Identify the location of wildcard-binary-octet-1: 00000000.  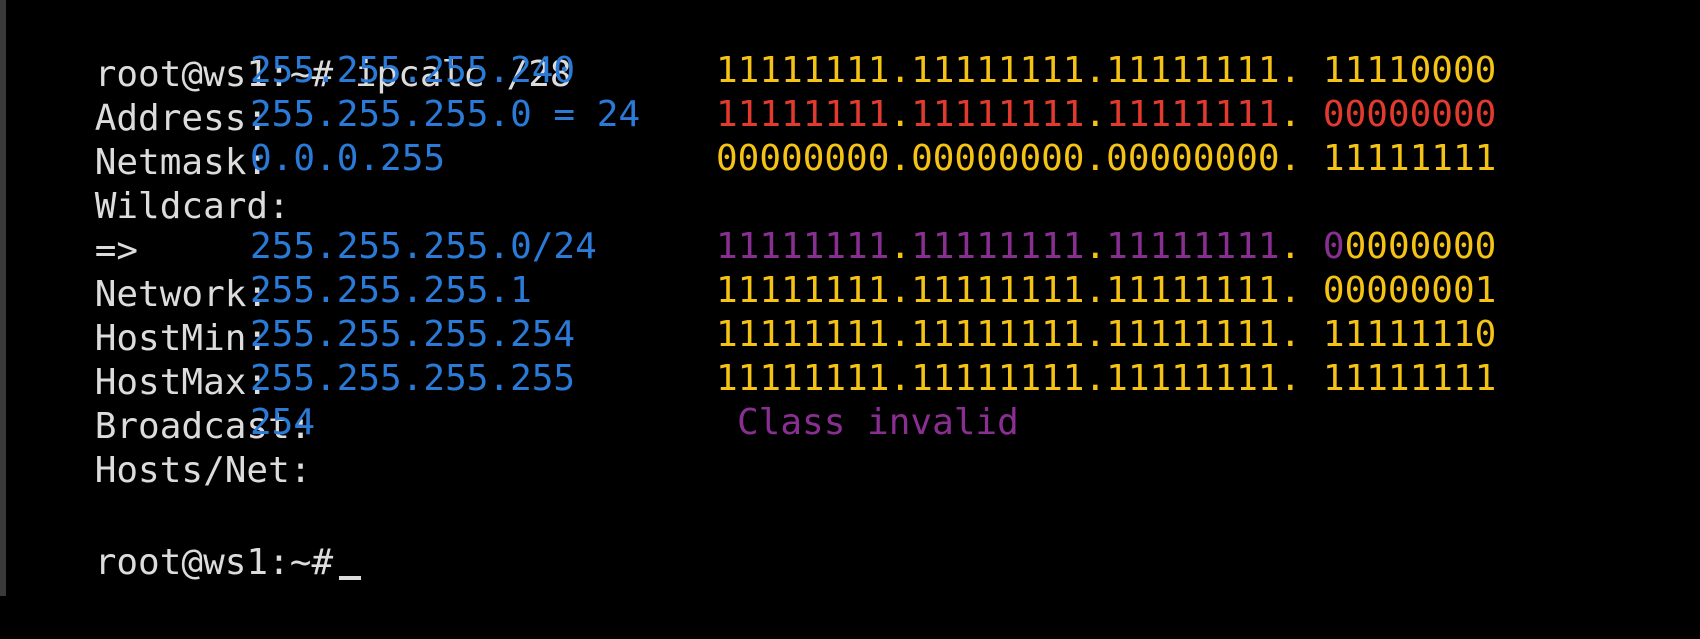
(803, 158).